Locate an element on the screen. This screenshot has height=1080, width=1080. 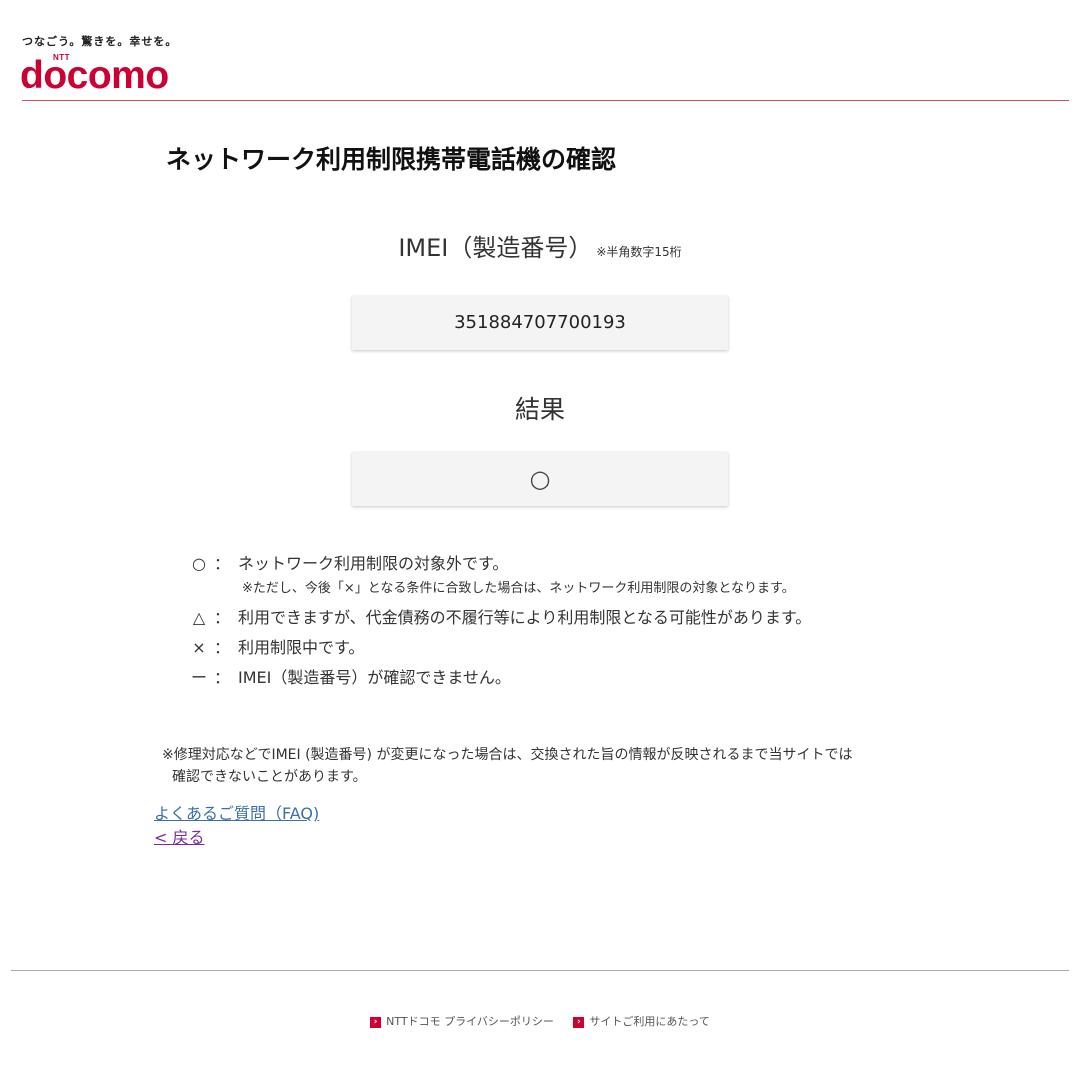
notice-line-2: 確認できないことがあります。 is located at coordinates (269, 777).